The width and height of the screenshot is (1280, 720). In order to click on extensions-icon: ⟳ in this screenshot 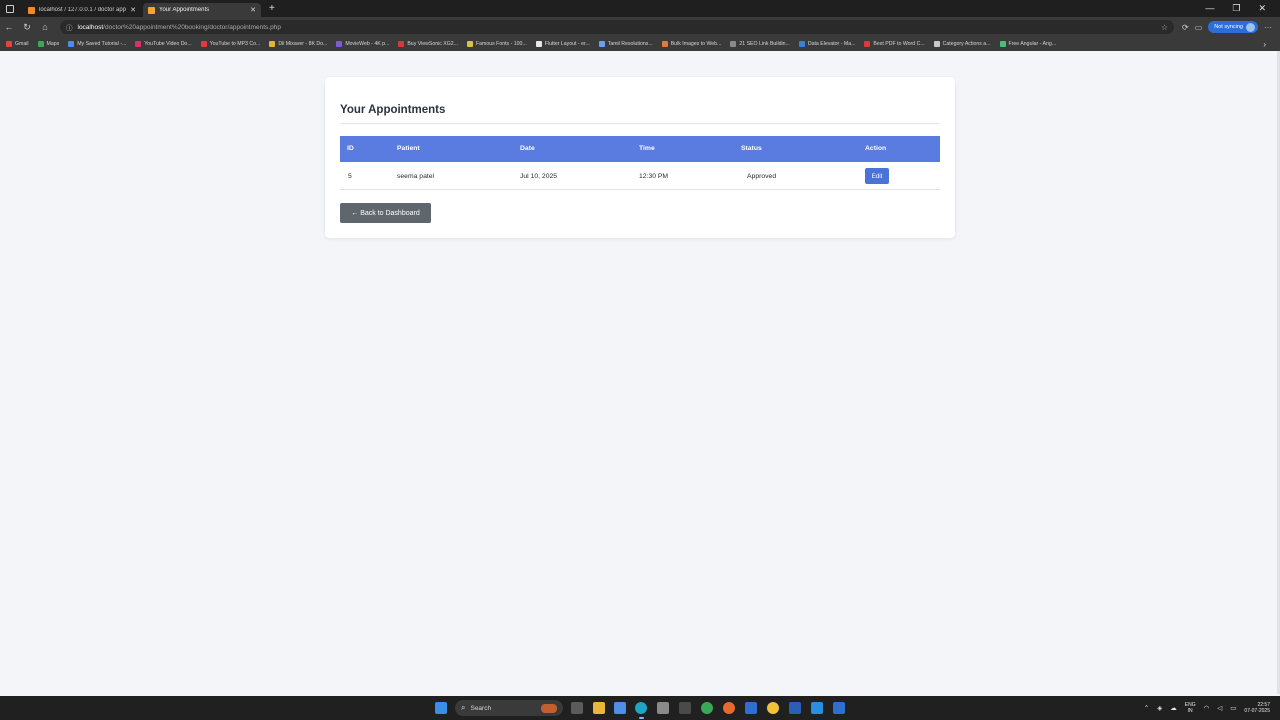, I will do `click(1185, 27)`.